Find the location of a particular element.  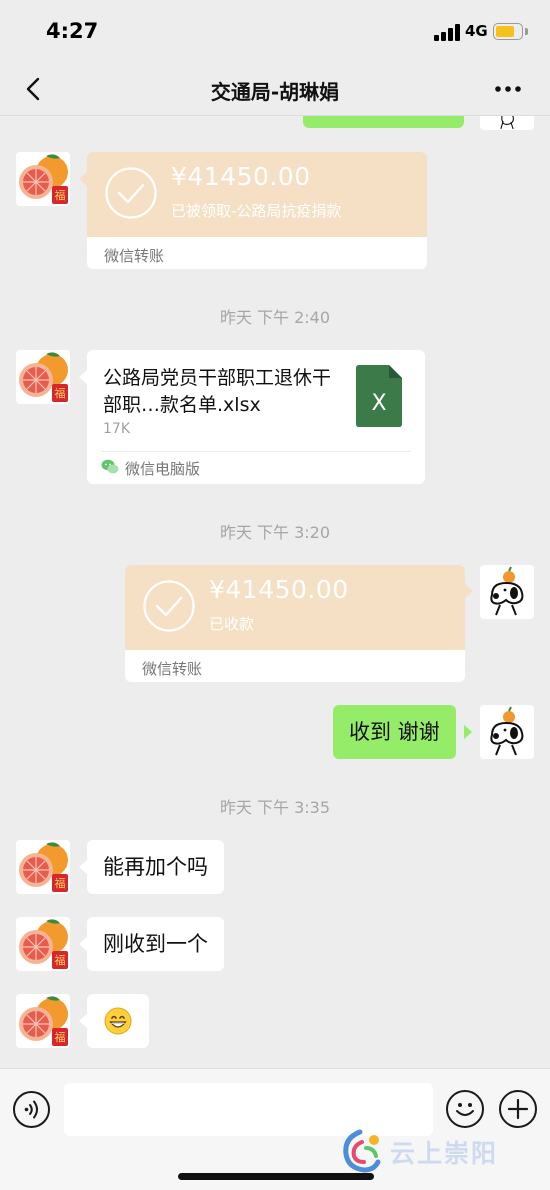

file-source: 微信电脑版 is located at coordinates (163, 469).